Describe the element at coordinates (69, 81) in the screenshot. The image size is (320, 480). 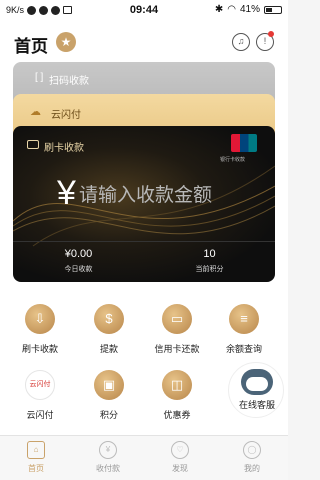
I see `scan-pay-label: 扫码收款` at that location.